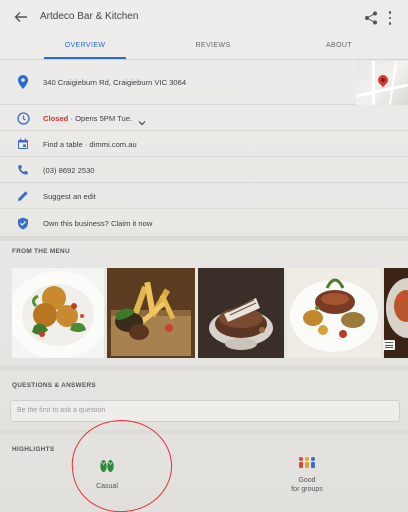  Describe the element at coordinates (339, 45) in the screenshot. I see `tab-about: ABOUT` at that location.